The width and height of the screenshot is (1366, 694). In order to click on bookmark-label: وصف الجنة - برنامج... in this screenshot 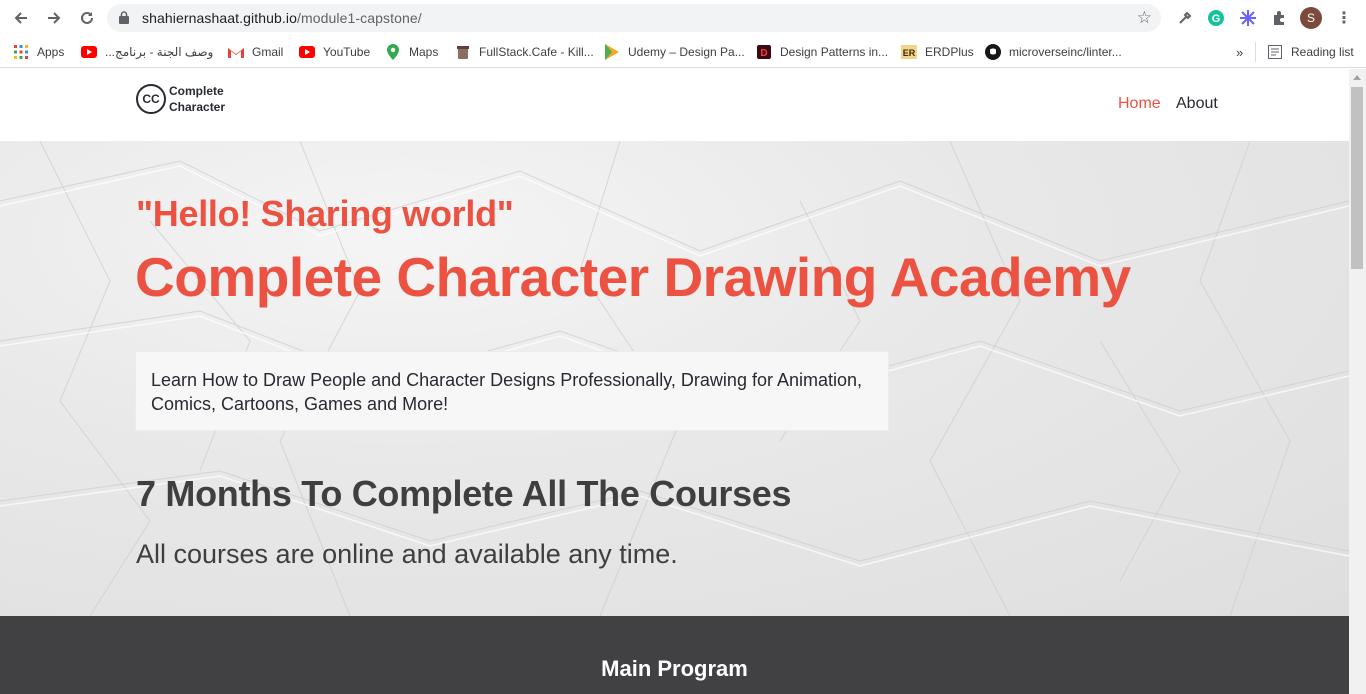, I will do `click(159, 52)`.